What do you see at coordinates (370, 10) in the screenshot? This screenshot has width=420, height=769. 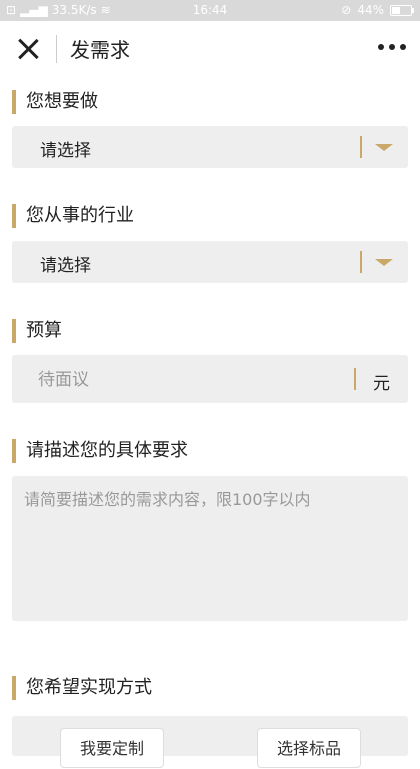 I see `battery-percent: 44%` at bounding box center [370, 10].